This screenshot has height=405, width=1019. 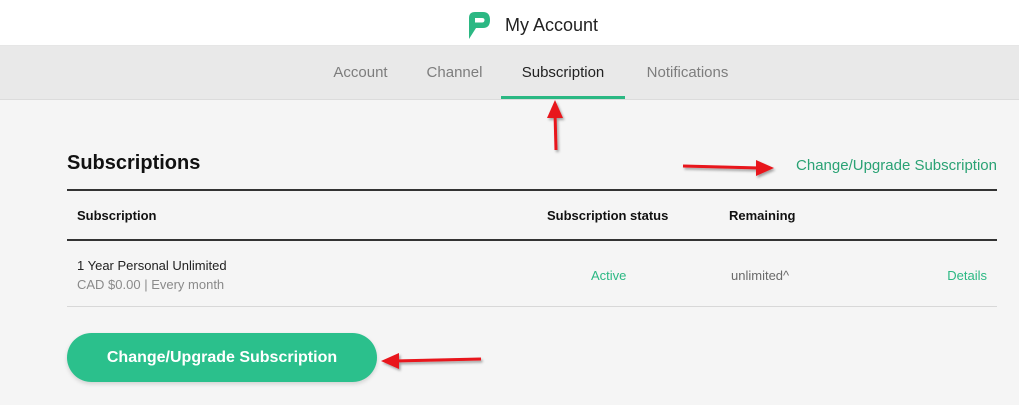 I want to click on plan-name: 1 Year Personal Unlimited, so click(x=152, y=265).